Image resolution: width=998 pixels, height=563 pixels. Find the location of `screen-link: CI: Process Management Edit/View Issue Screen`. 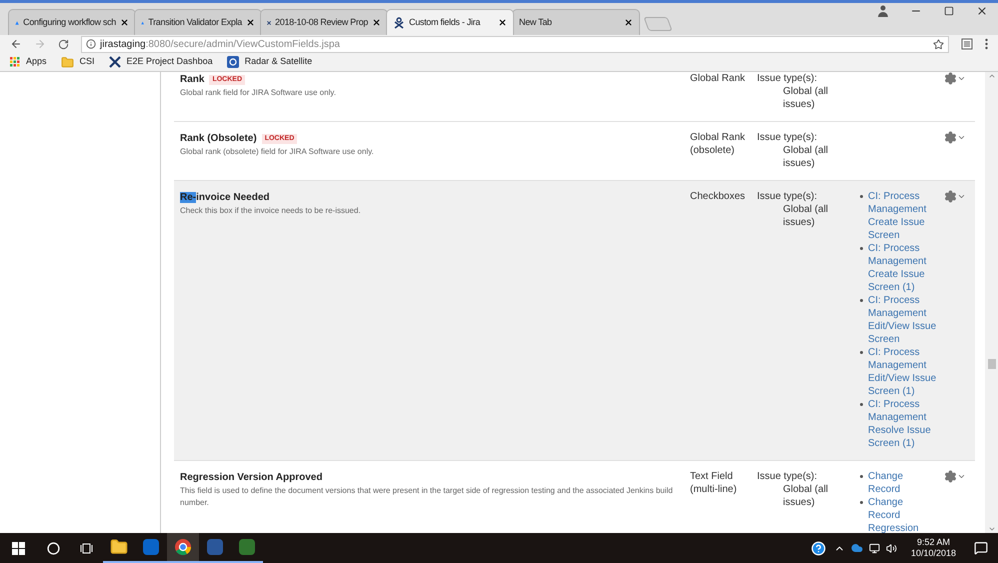

screen-link: CI: Process Management Edit/View Issue Screen is located at coordinates (903, 320).